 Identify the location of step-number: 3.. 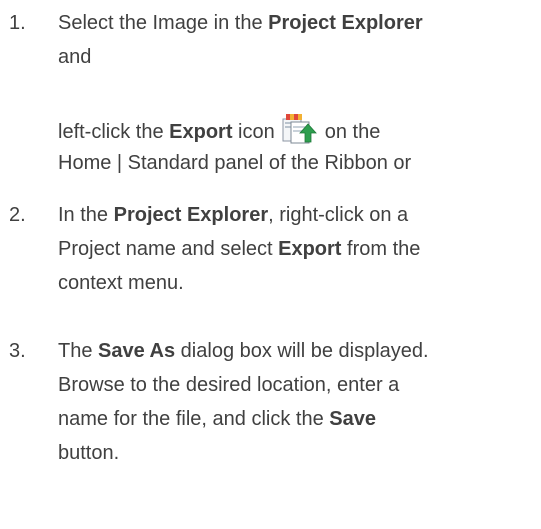
(17, 351).